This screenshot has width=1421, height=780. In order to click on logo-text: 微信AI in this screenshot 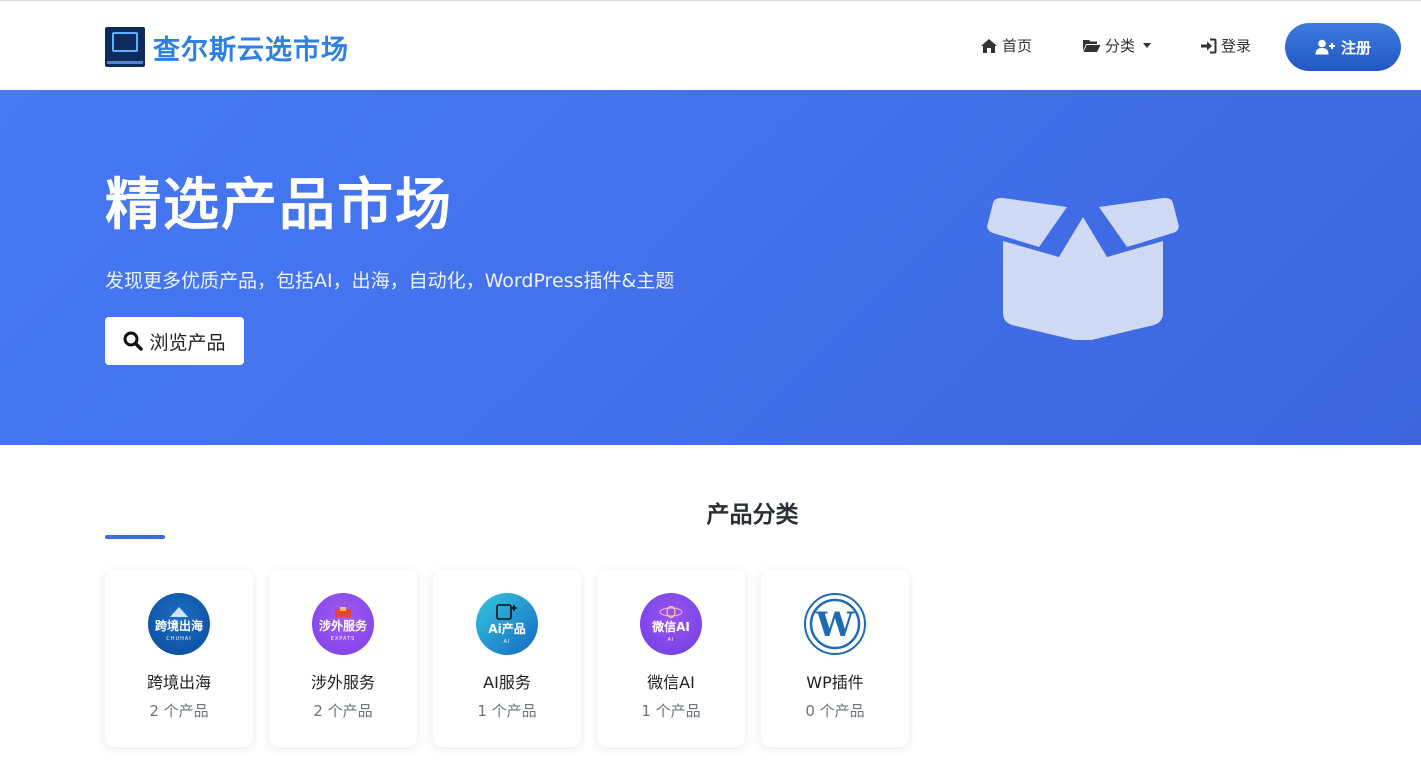, I will do `click(671, 626)`.